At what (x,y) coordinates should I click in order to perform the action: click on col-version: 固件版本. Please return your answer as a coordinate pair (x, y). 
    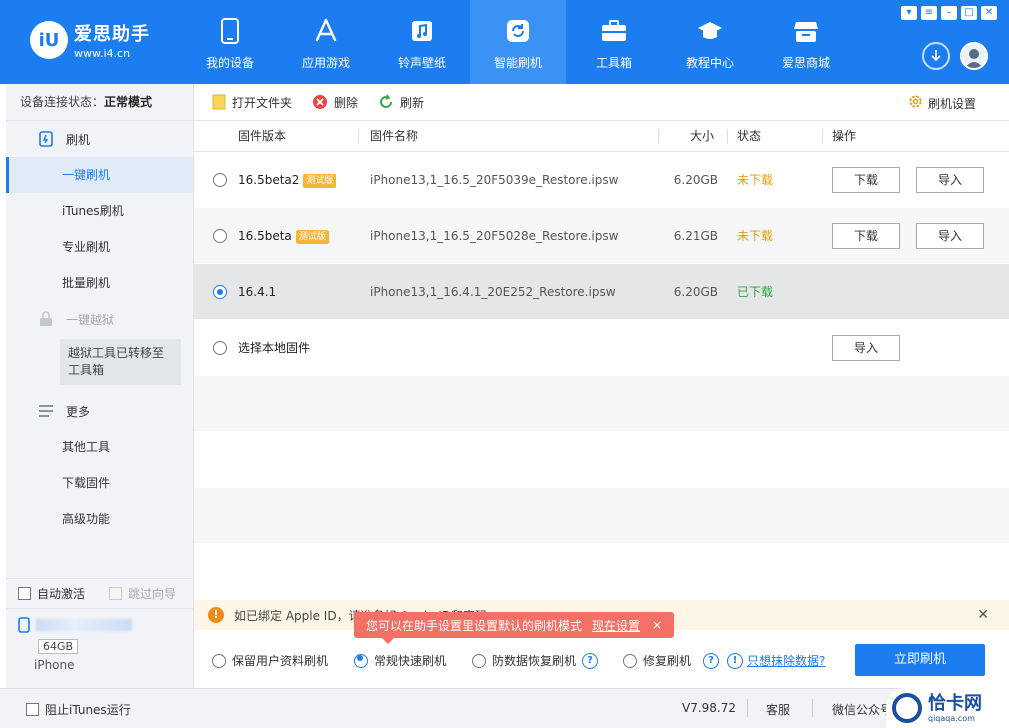
    Looking at the image, I should click on (262, 136).